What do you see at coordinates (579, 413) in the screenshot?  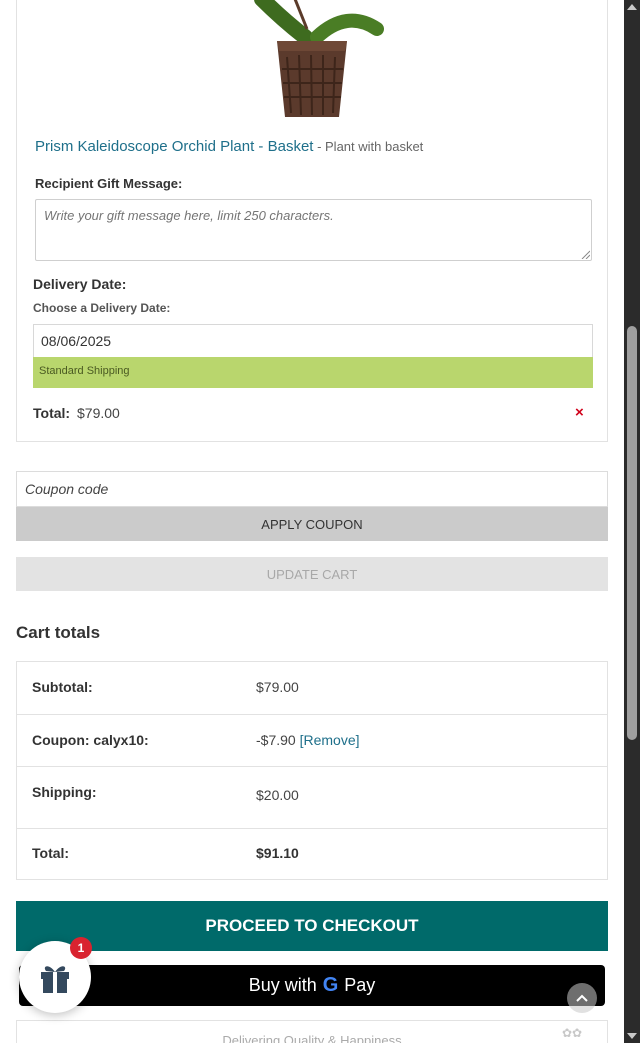 I see `remove-item-icon: ×` at bounding box center [579, 413].